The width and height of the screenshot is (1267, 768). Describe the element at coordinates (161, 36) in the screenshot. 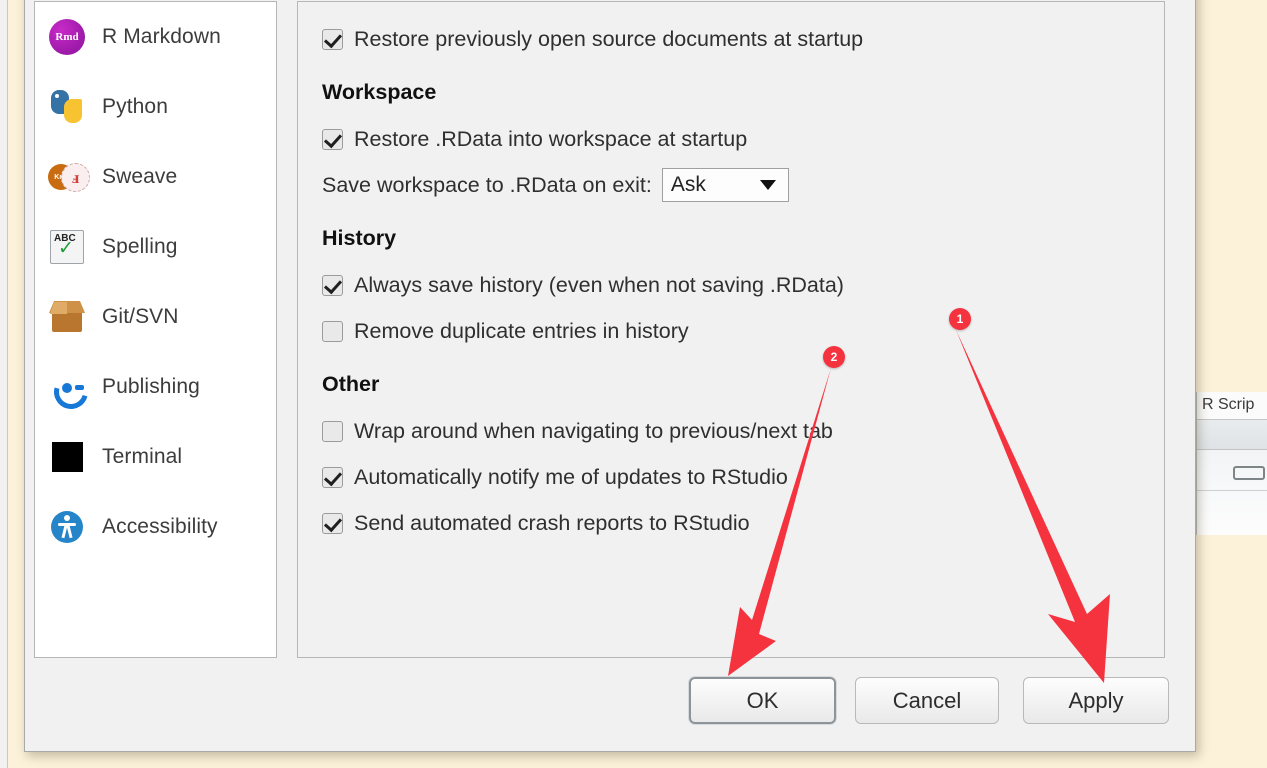

I see `sidebar-item-label: R Markdown` at that location.